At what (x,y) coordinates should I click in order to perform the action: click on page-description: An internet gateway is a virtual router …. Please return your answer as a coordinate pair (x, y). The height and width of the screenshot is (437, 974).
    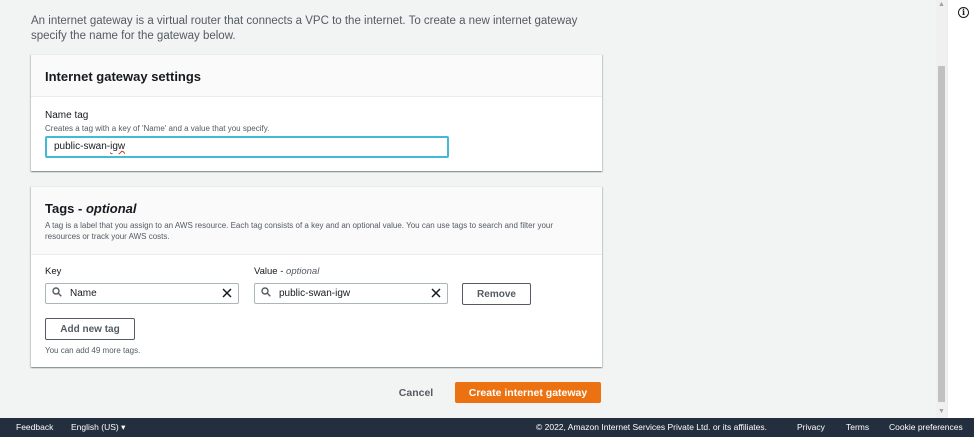
    Looking at the image, I should click on (304, 28).